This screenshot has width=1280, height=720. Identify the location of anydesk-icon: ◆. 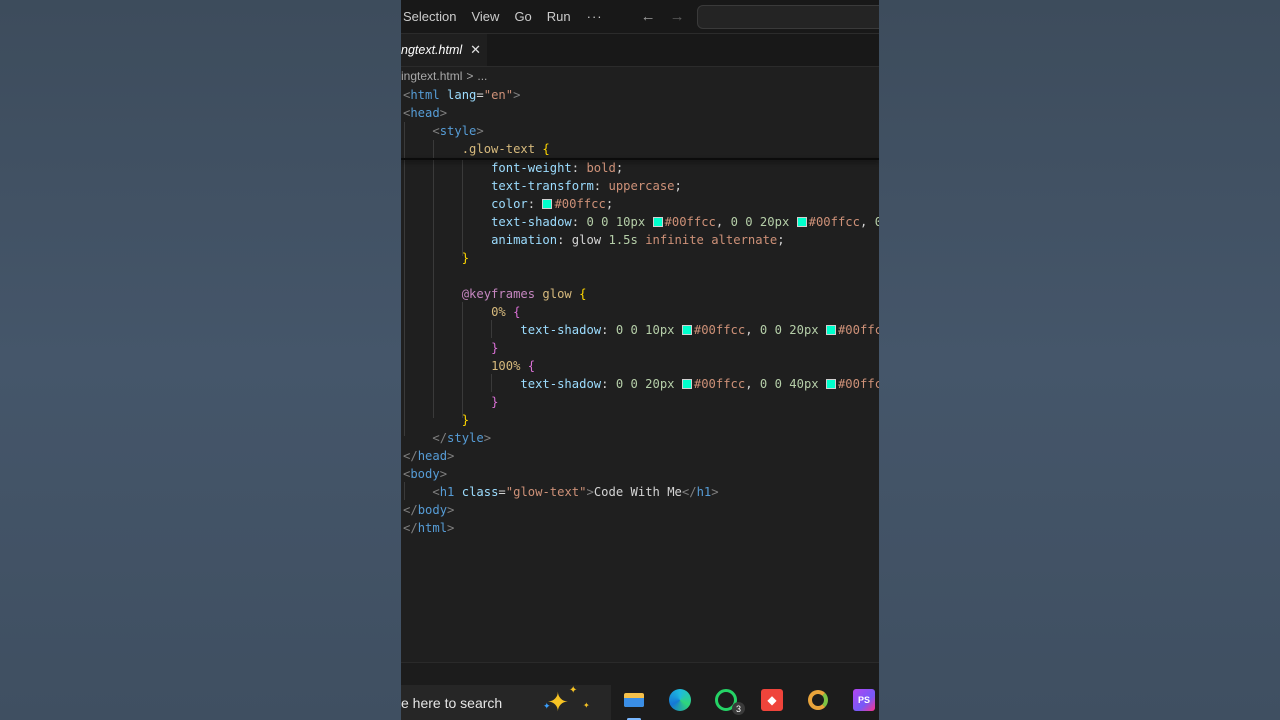
(772, 700).